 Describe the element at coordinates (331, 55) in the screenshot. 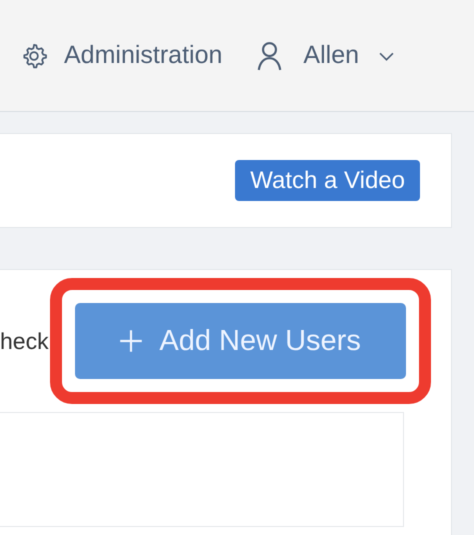

I see `user-menu: Allen` at that location.